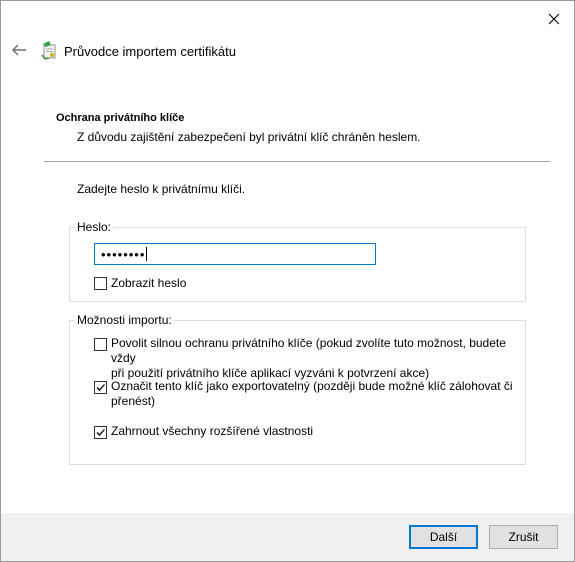 The width and height of the screenshot is (575, 562). Describe the element at coordinates (100, 344) in the screenshot. I see `strong-protection-checkbox` at that location.